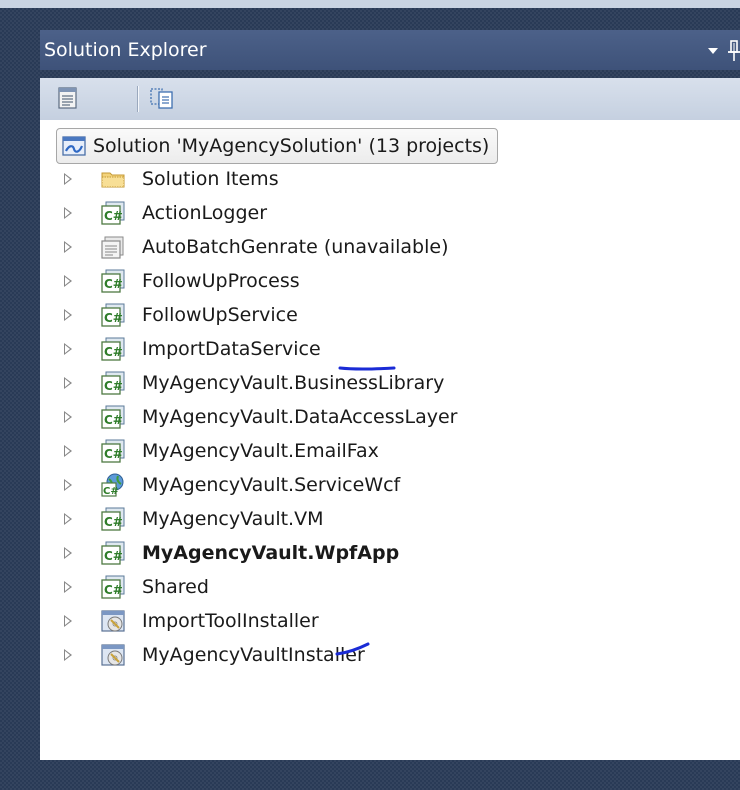 The image size is (740, 790). Describe the element at coordinates (390, 519) in the screenshot. I see `tree-item-vm: C# MyAgencyVault.VM` at that location.